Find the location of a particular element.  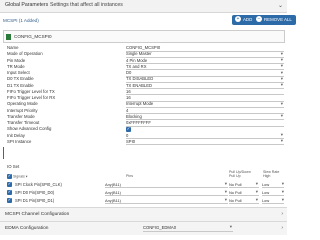

property-input: 0xFFFFFFFF is located at coordinates (205, 123).